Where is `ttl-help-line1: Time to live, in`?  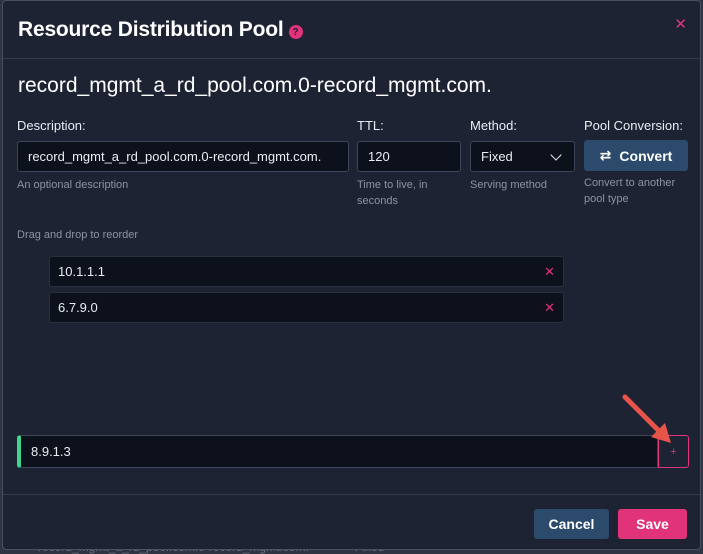 ttl-help-line1: Time to live, in is located at coordinates (392, 185).